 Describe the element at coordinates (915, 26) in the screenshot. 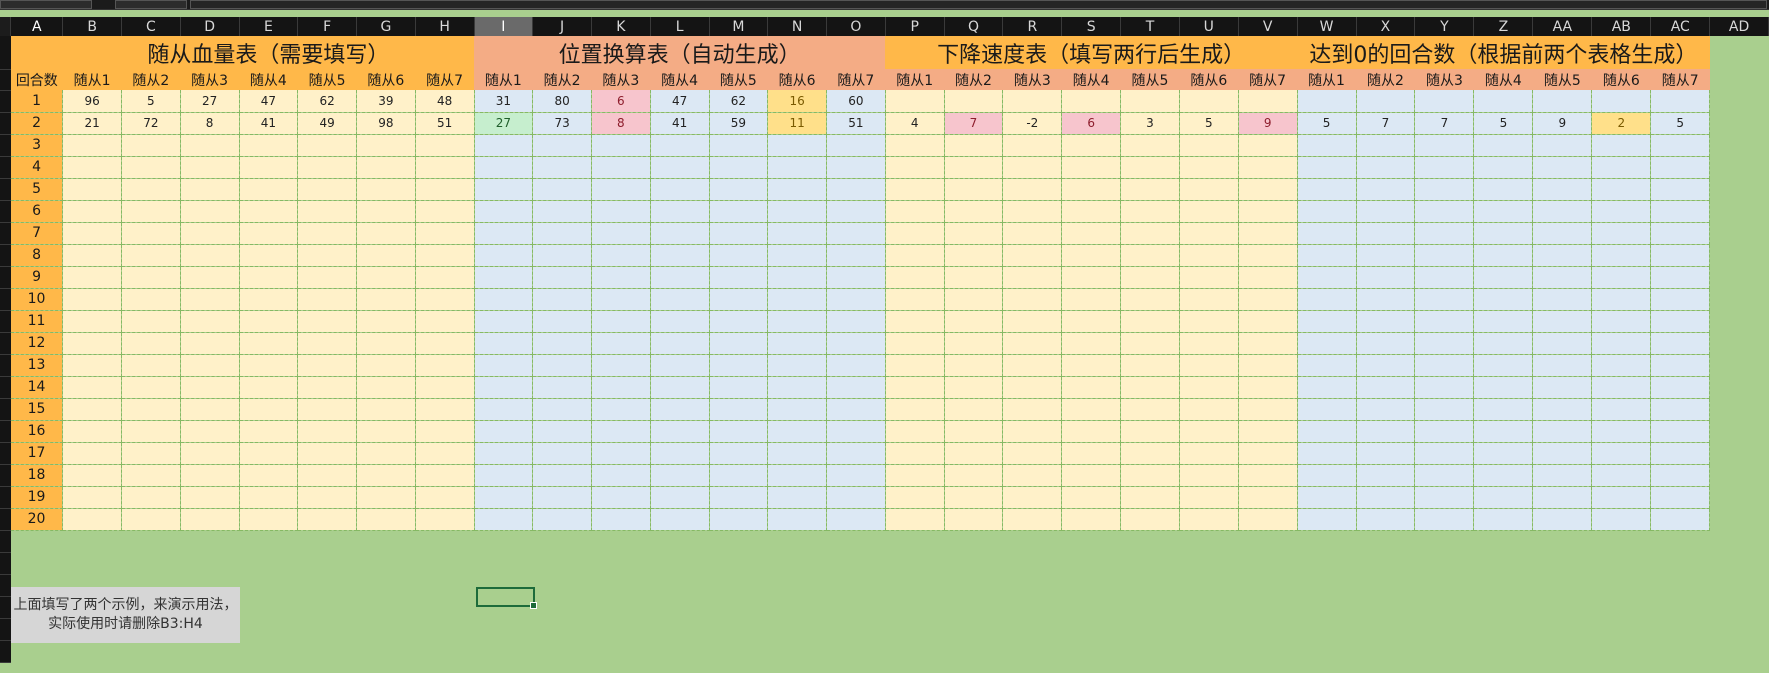

I see `column-header-p: P` at that location.